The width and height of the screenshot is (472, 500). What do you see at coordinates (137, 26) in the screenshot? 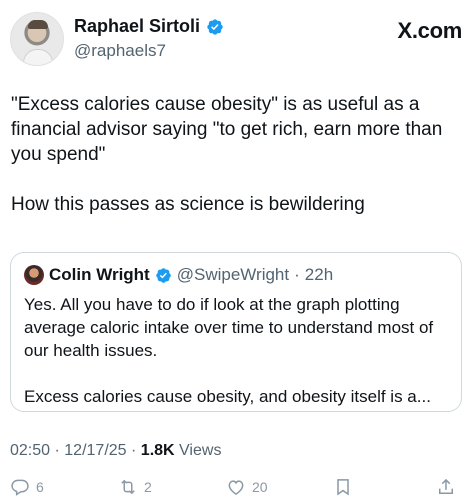
I see `author-name: Raphael Sirtoli` at bounding box center [137, 26].